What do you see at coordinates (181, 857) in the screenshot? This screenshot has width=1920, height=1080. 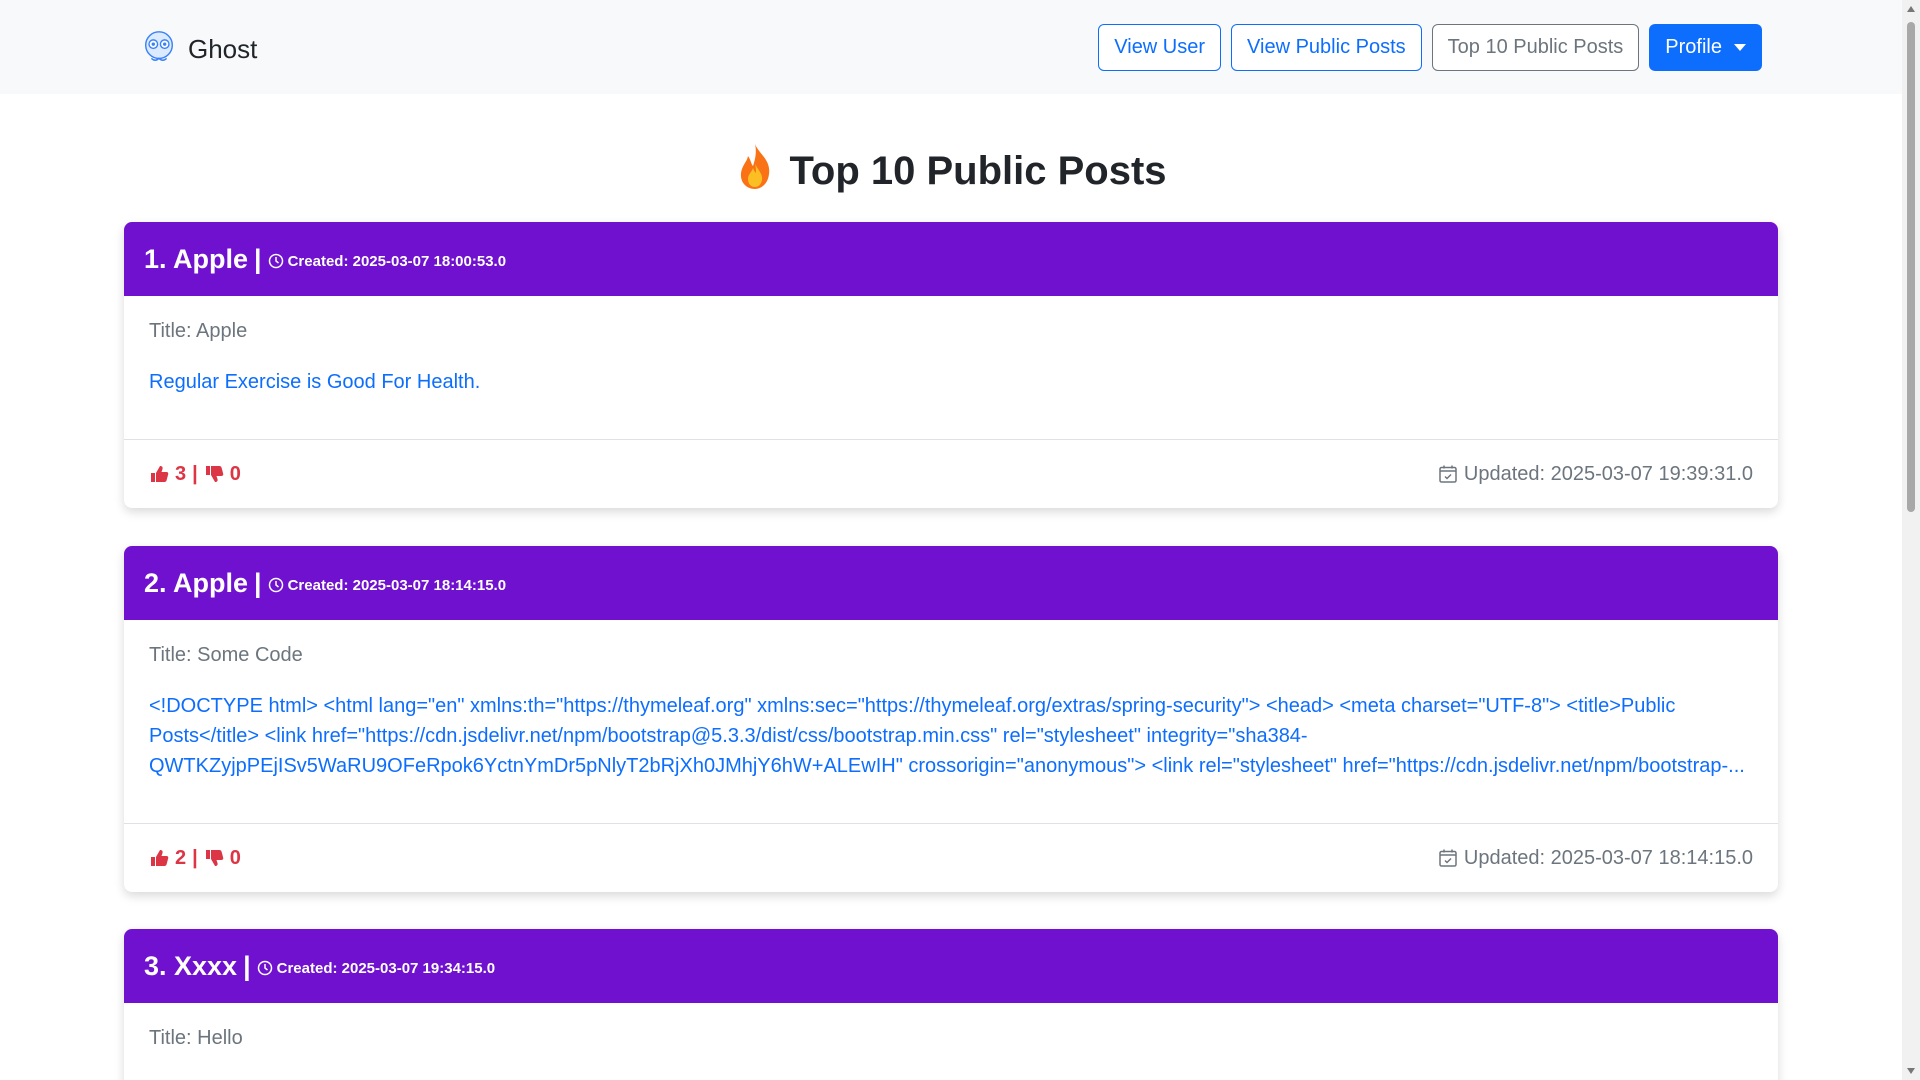 I see `like-count: 2` at bounding box center [181, 857].